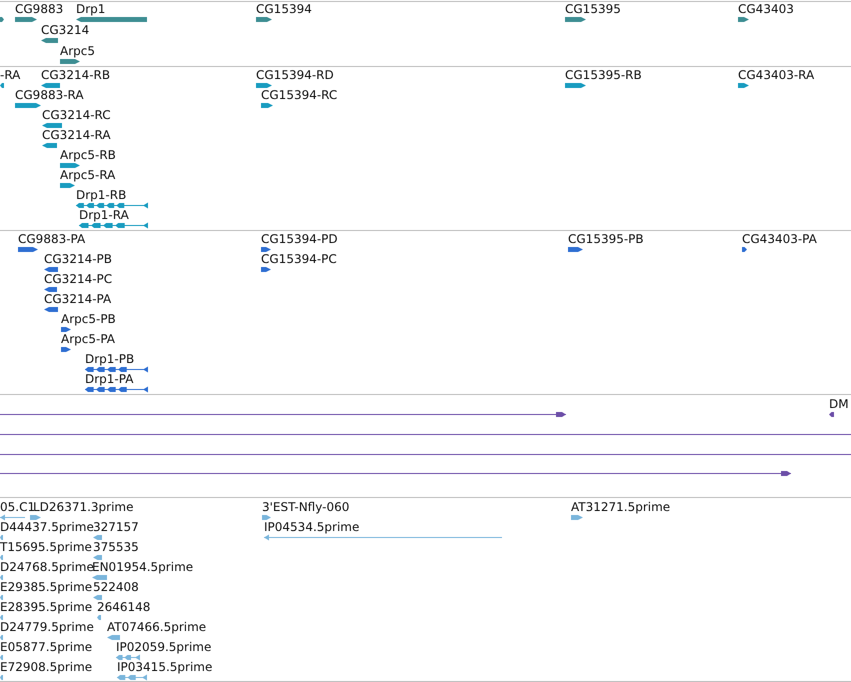 The height and width of the screenshot is (682, 851). I want to click on feature-label: CG43403, so click(766, 9).